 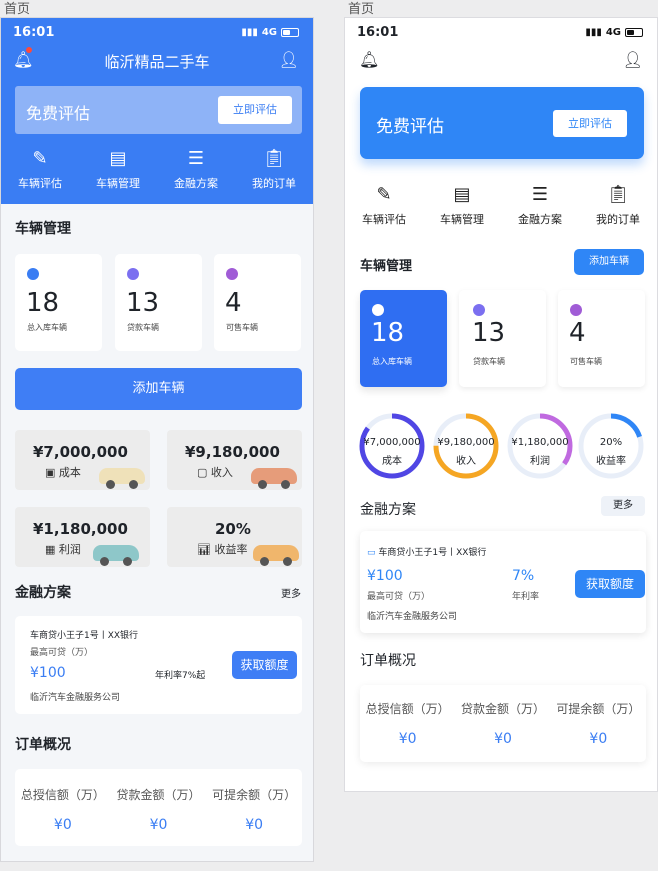 What do you see at coordinates (43, 593) in the screenshot?
I see `finance-section-title: 金融方案` at bounding box center [43, 593].